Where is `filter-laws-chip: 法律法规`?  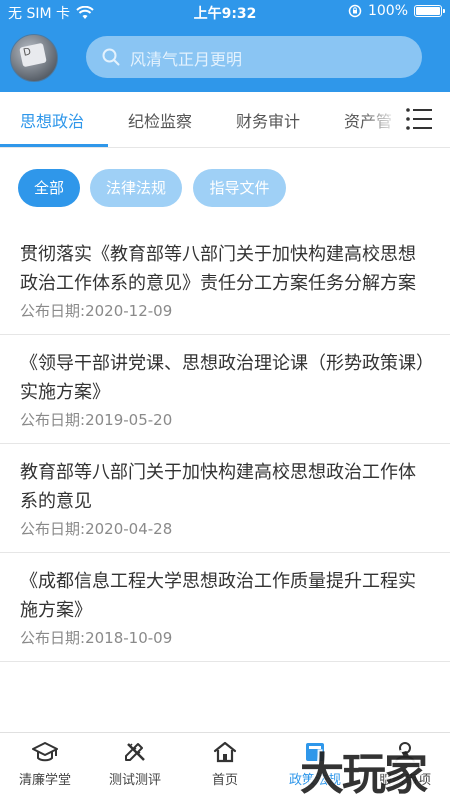 filter-laws-chip: 法律法规 is located at coordinates (136, 188).